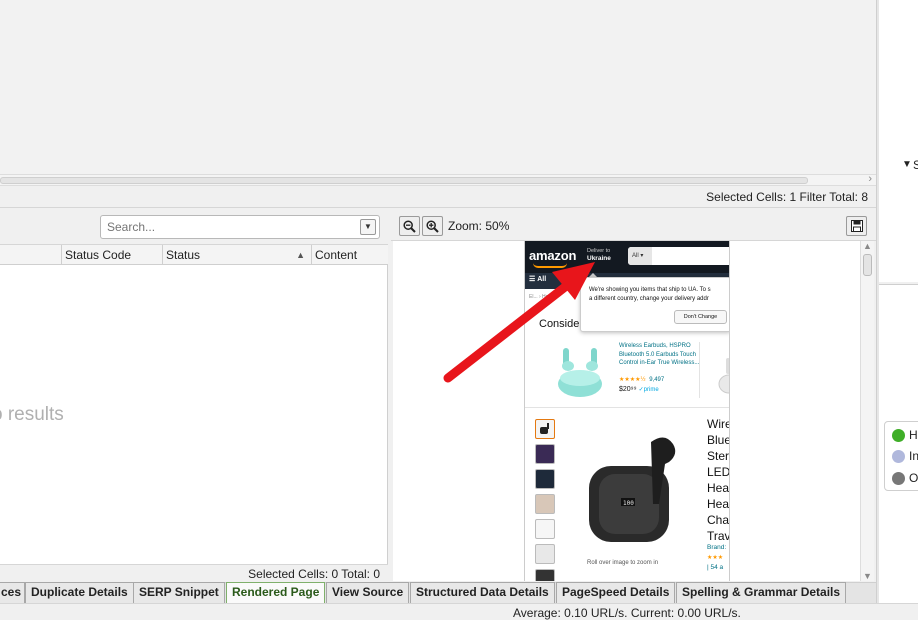  What do you see at coordinates (657, 380) in the screenshot?
I see `review-count: 9,497` at bounding box center [657, 380].